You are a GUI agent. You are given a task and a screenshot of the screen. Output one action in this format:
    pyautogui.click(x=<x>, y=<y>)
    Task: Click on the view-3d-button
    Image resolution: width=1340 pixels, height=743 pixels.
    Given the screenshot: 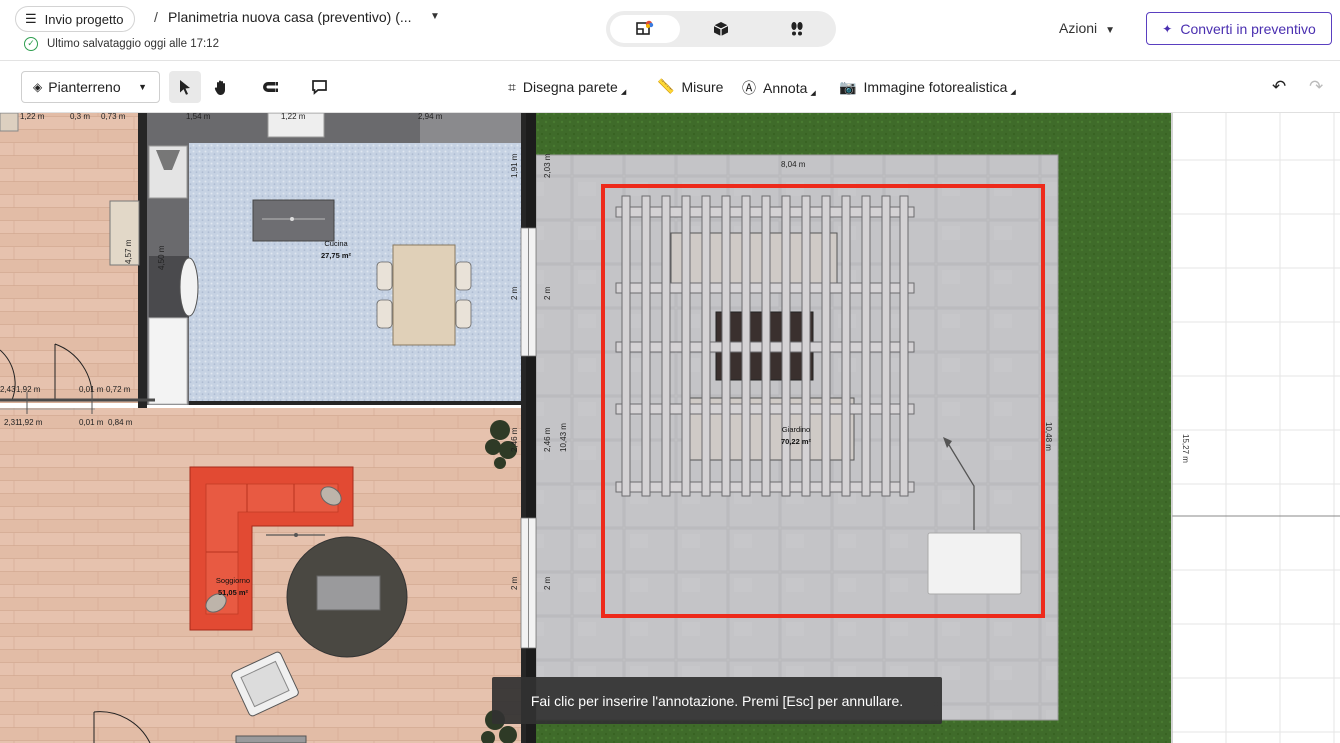 What is the action you would take?
    pyautogui.click(x=721, y=29)
    